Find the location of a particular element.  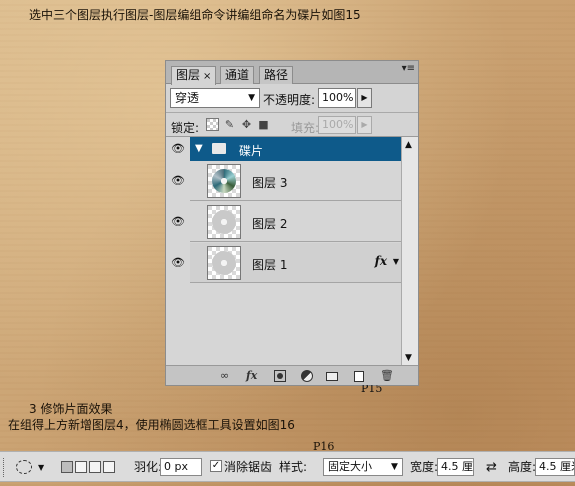

height-label: 高度: is located at coordinates (522, 467).